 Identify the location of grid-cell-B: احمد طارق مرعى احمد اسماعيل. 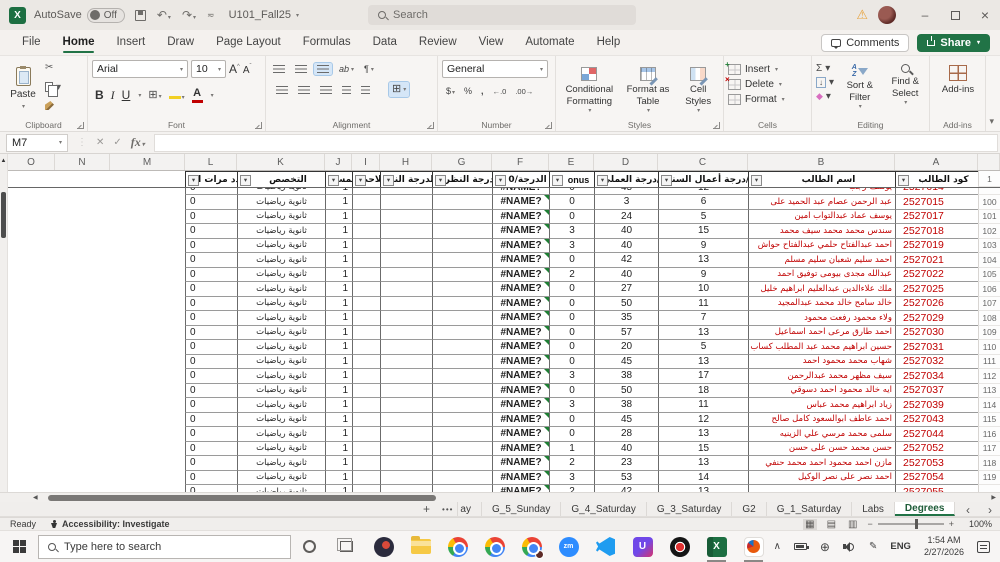
(821, 332).